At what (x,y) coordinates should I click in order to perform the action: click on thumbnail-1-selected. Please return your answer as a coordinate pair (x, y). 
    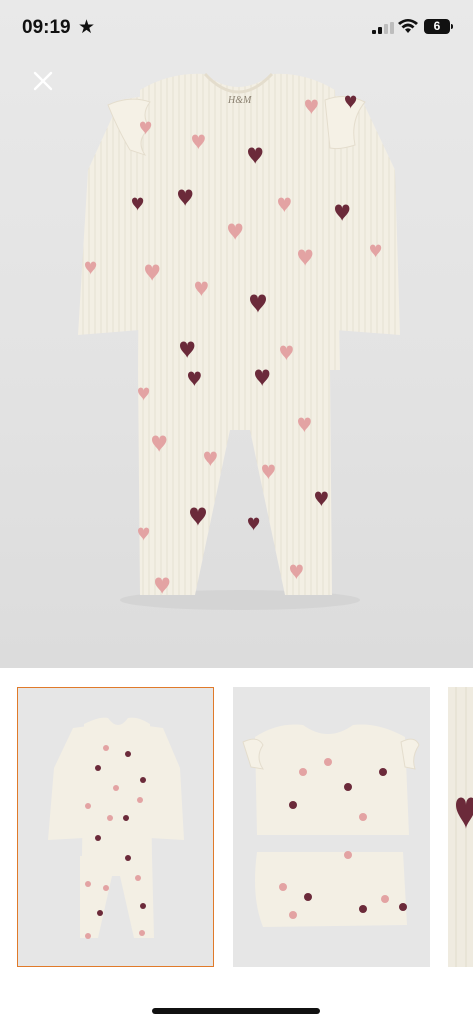
    Looking at the image, I should click on (115, 827).